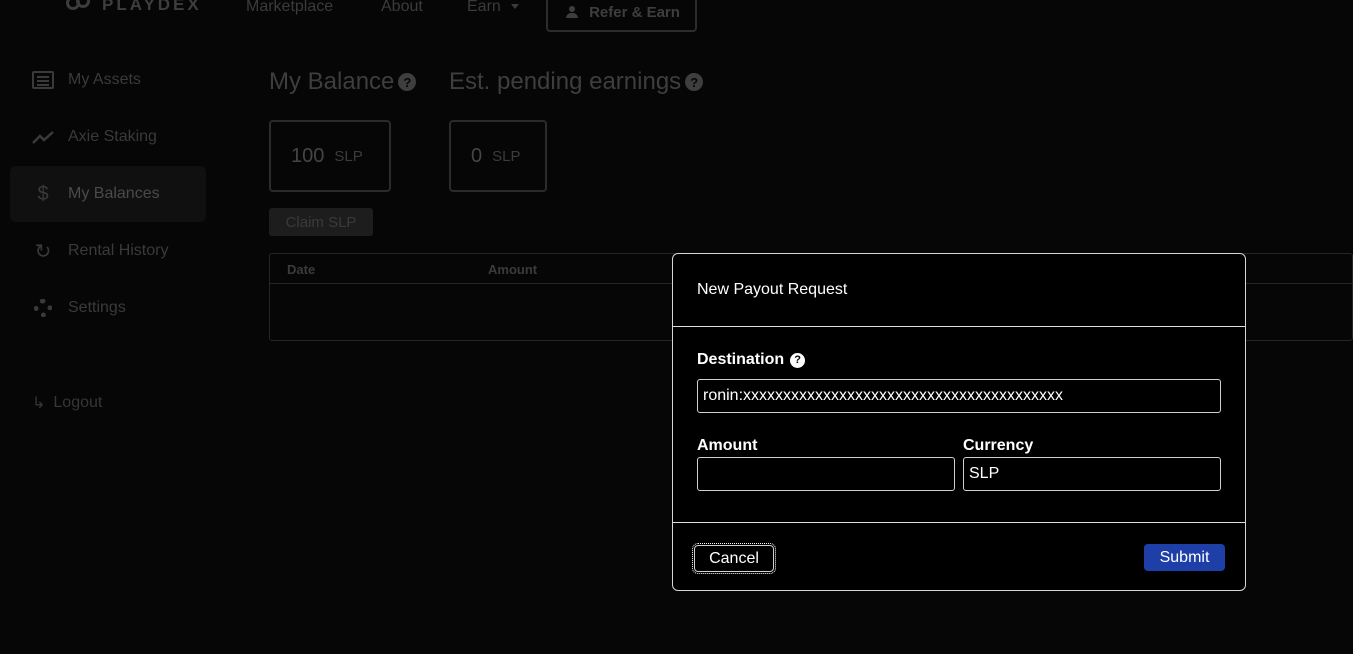 This screenshot has height=654, width=1353. I want to click on sidebar-item-my-assets: My Assets, so click(108, 80).